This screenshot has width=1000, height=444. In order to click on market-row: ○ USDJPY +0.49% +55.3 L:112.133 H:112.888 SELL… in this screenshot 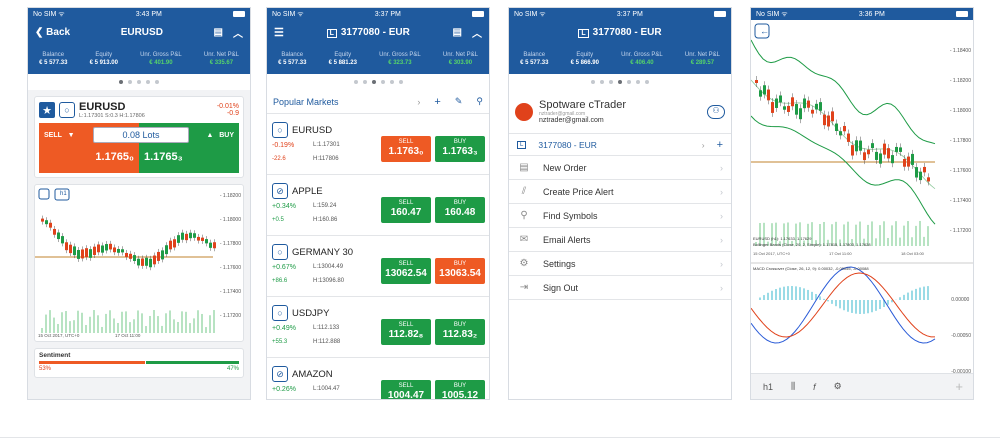, I will do `click(378, 327)`.